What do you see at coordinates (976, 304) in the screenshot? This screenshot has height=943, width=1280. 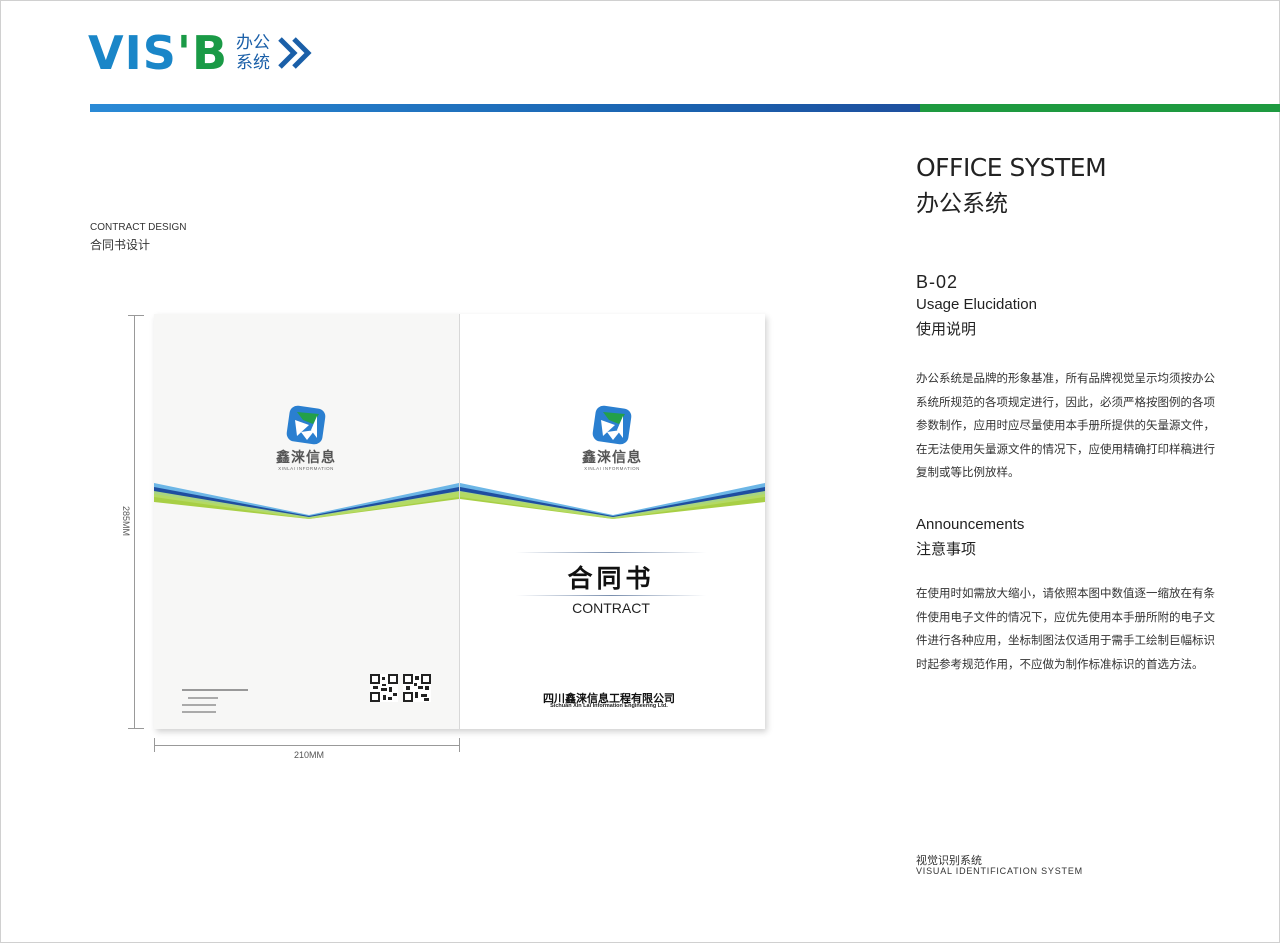 I see `usage-heading-en: Usage Elucidation` at bounding box center [976, 304].